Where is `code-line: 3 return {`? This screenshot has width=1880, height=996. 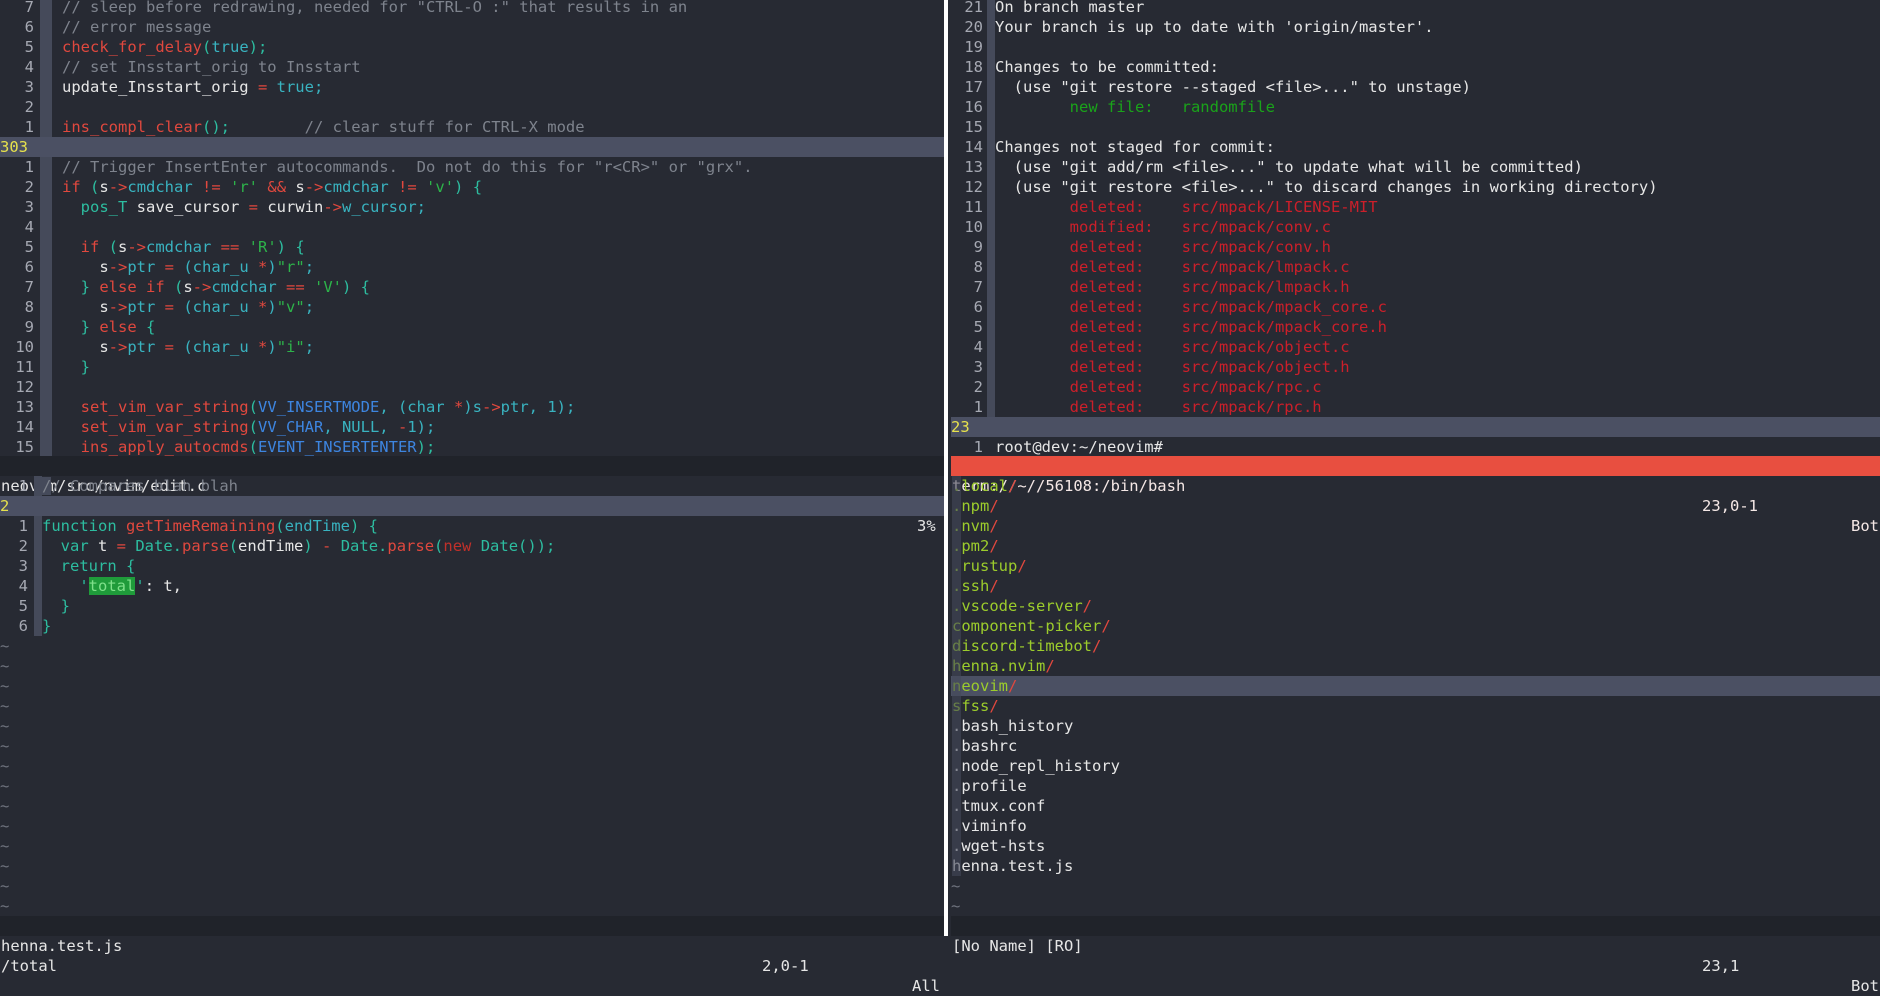 code-line: 3 return { is located at coordinates (472, 566).